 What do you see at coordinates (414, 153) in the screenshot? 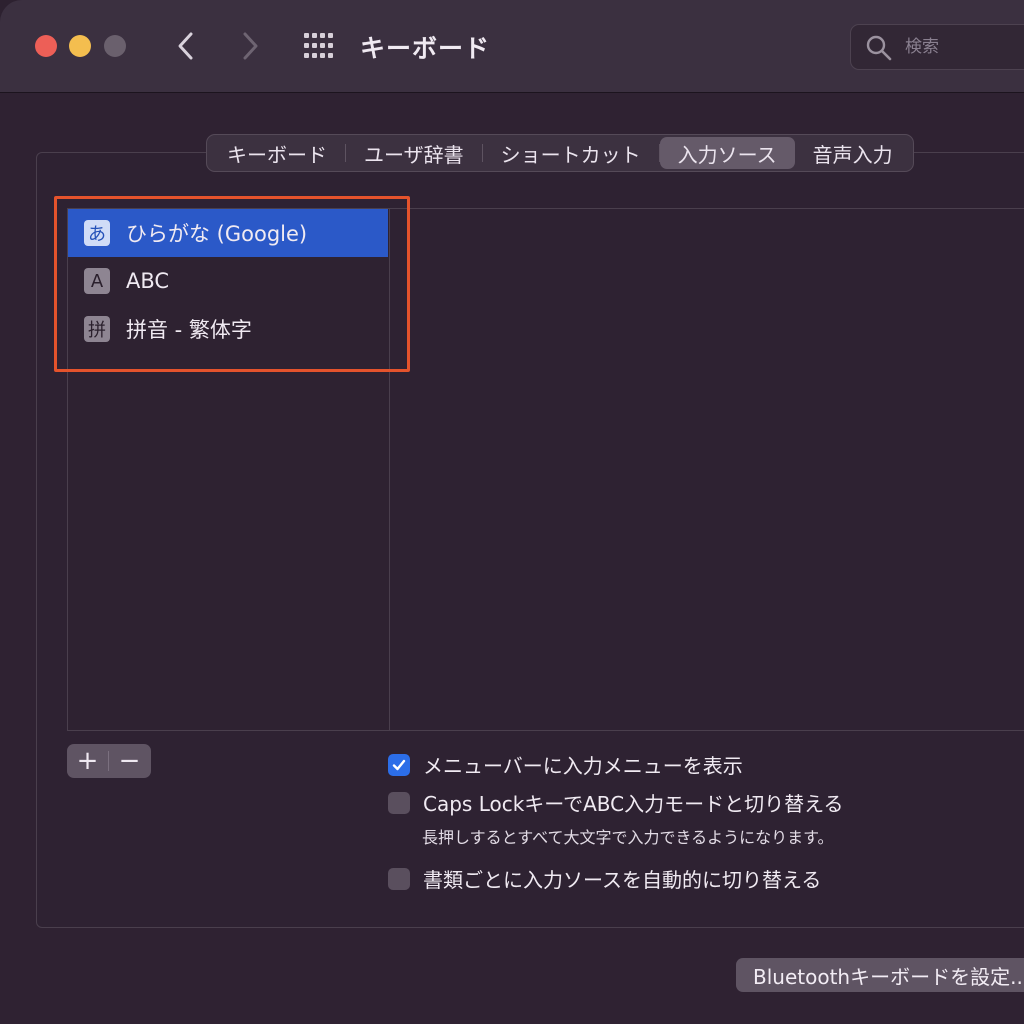
I see `tab-user-dictionary: ユーザ辞書` at bounding box center [414, 153].